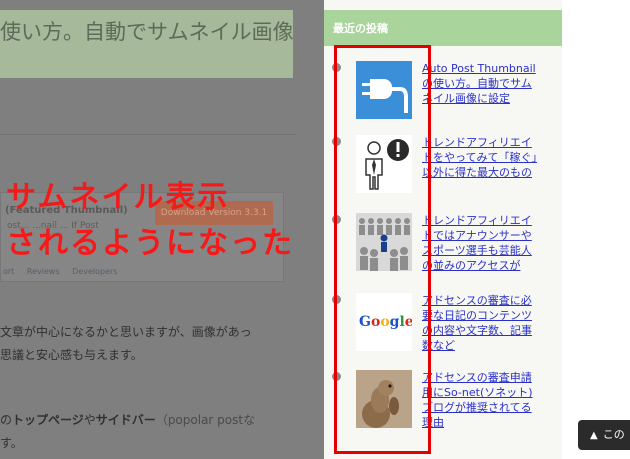 The width and height of the screenshot is (630, 459). Describe the element at coordinates (482, 157) in the screenshot. I see `recent-post-link: トレンドアフィリエイトをやってみて「稼ぐ」以外に得た最大のもの` at that location.